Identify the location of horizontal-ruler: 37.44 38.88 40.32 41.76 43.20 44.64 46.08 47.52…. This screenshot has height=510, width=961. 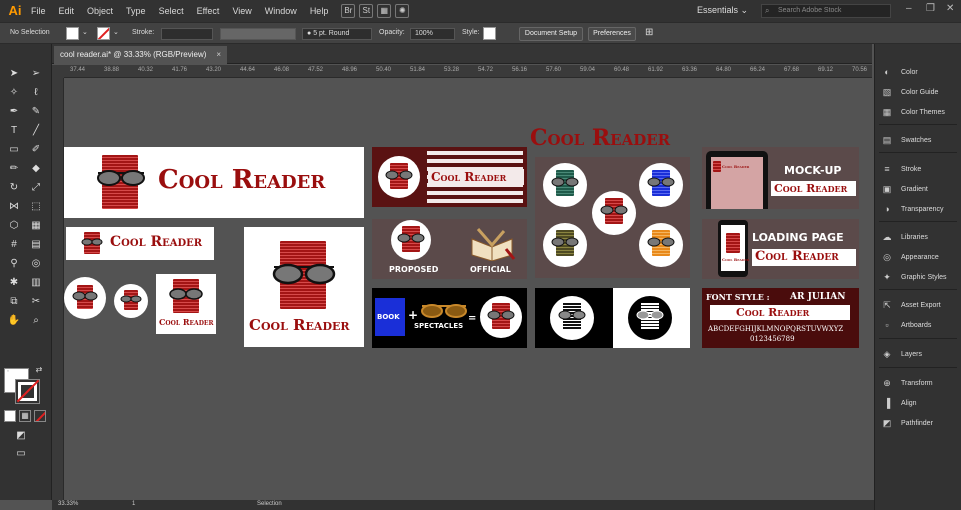
(468, 71).